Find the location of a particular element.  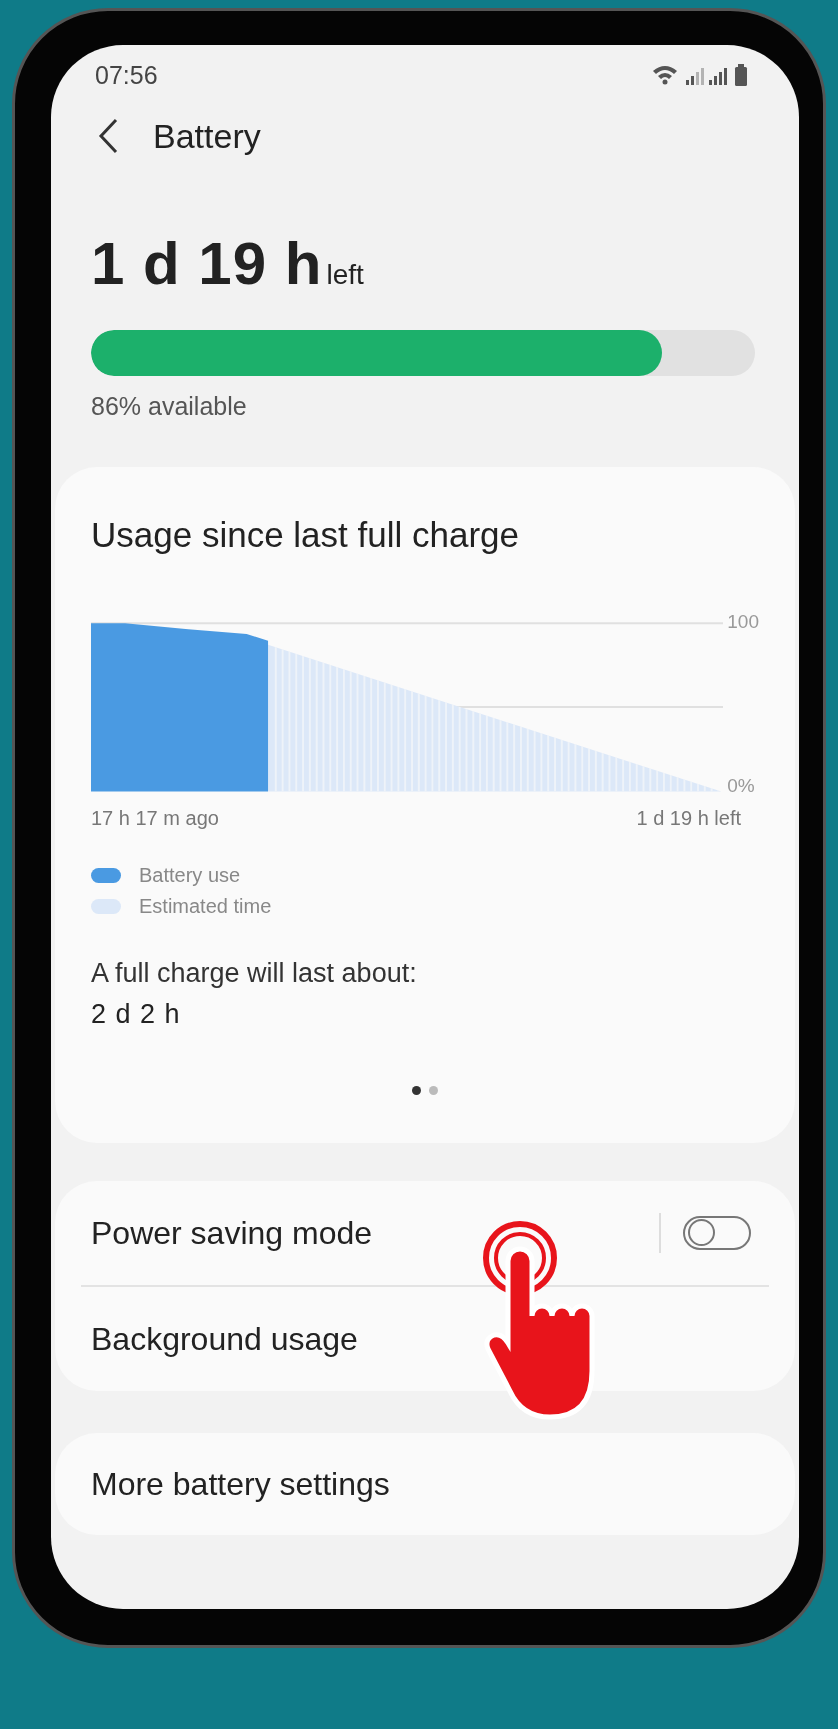

full-charge-value: 2 d 2 h is located at coordinates (136, 1014).